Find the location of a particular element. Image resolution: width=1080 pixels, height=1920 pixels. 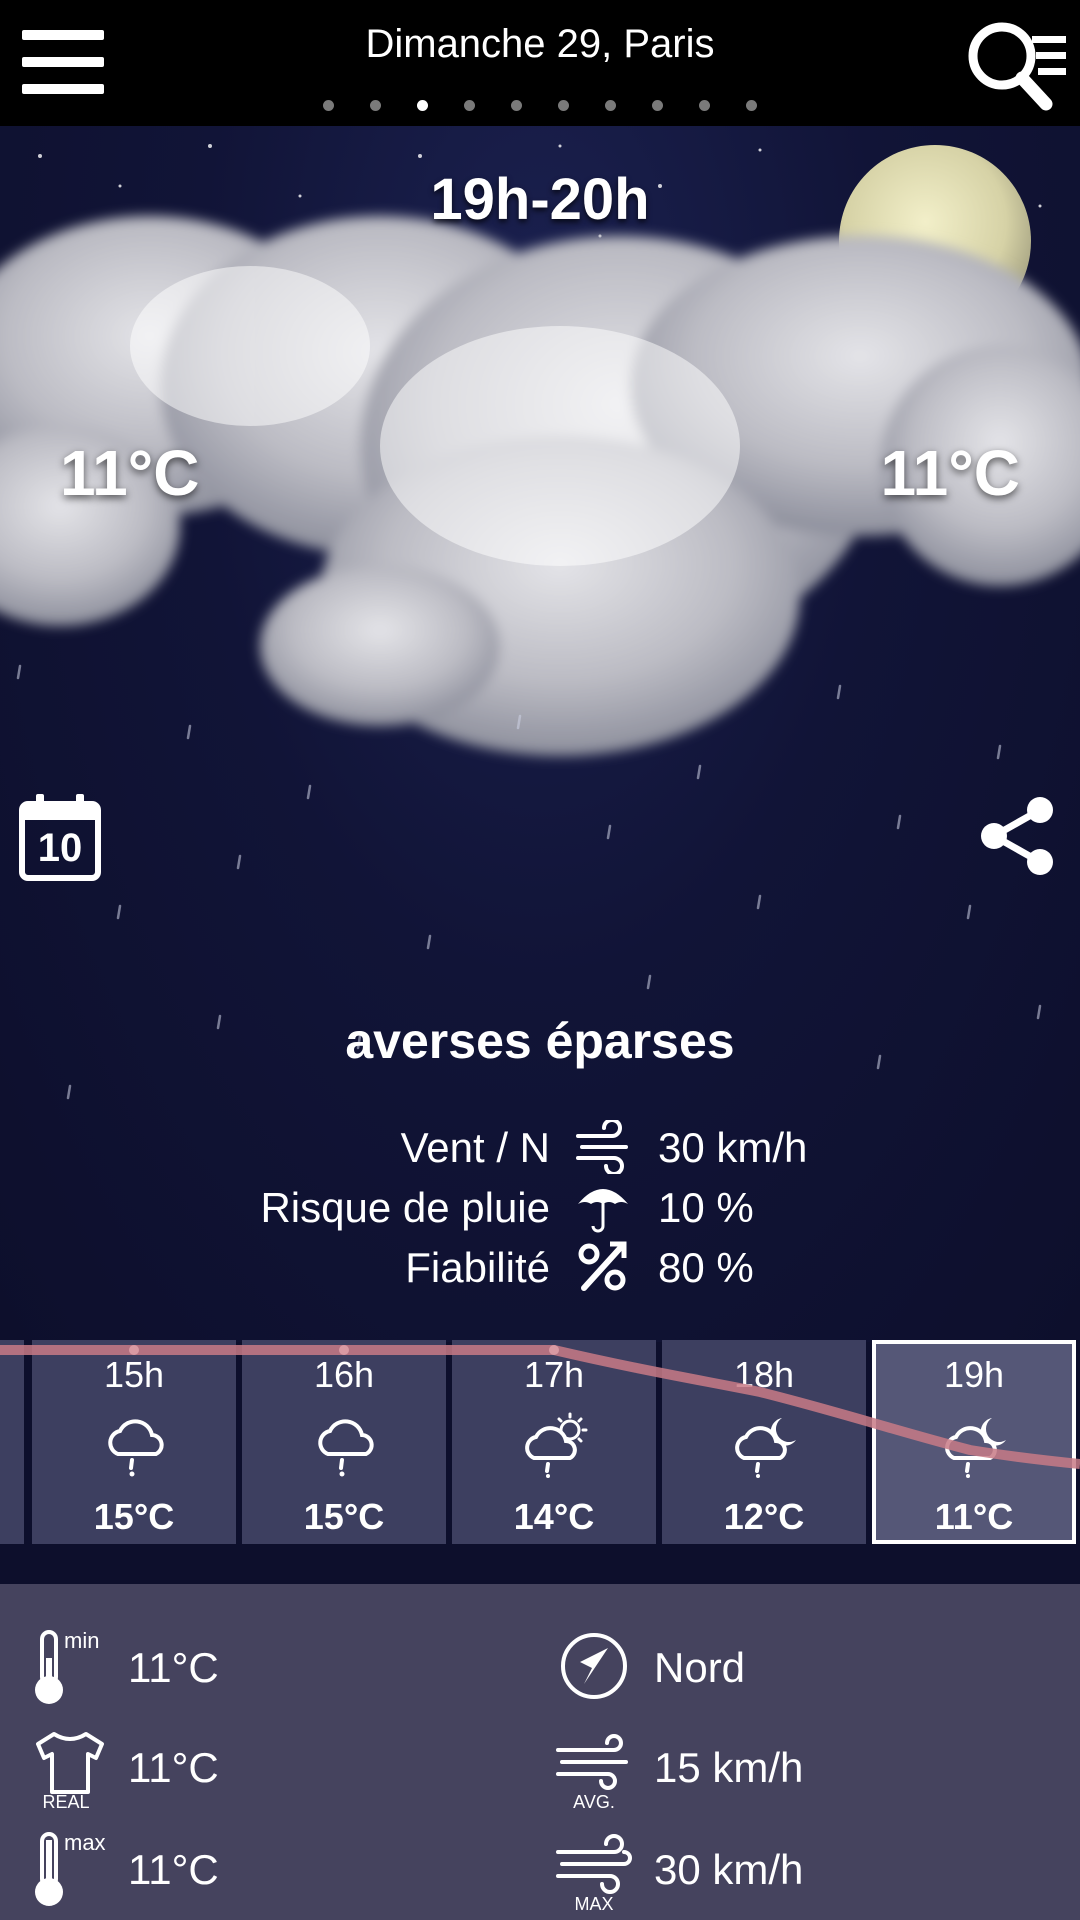

hour-temperature: 14°C is located at coordinates (554, 1516).